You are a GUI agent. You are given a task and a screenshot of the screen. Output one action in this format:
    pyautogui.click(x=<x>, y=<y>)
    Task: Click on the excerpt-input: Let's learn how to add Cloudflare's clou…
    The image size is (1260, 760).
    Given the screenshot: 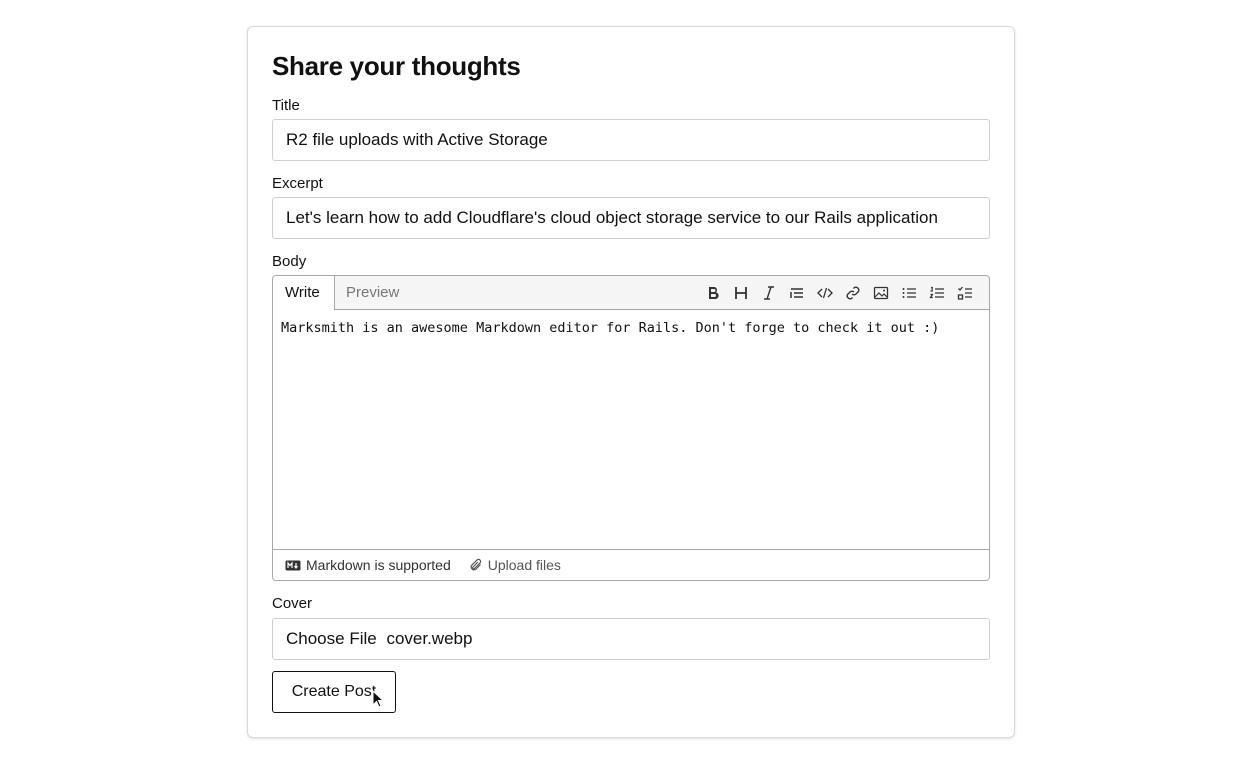 What is the action you would take?
    pyautogui.click(x=631, y=218)
    